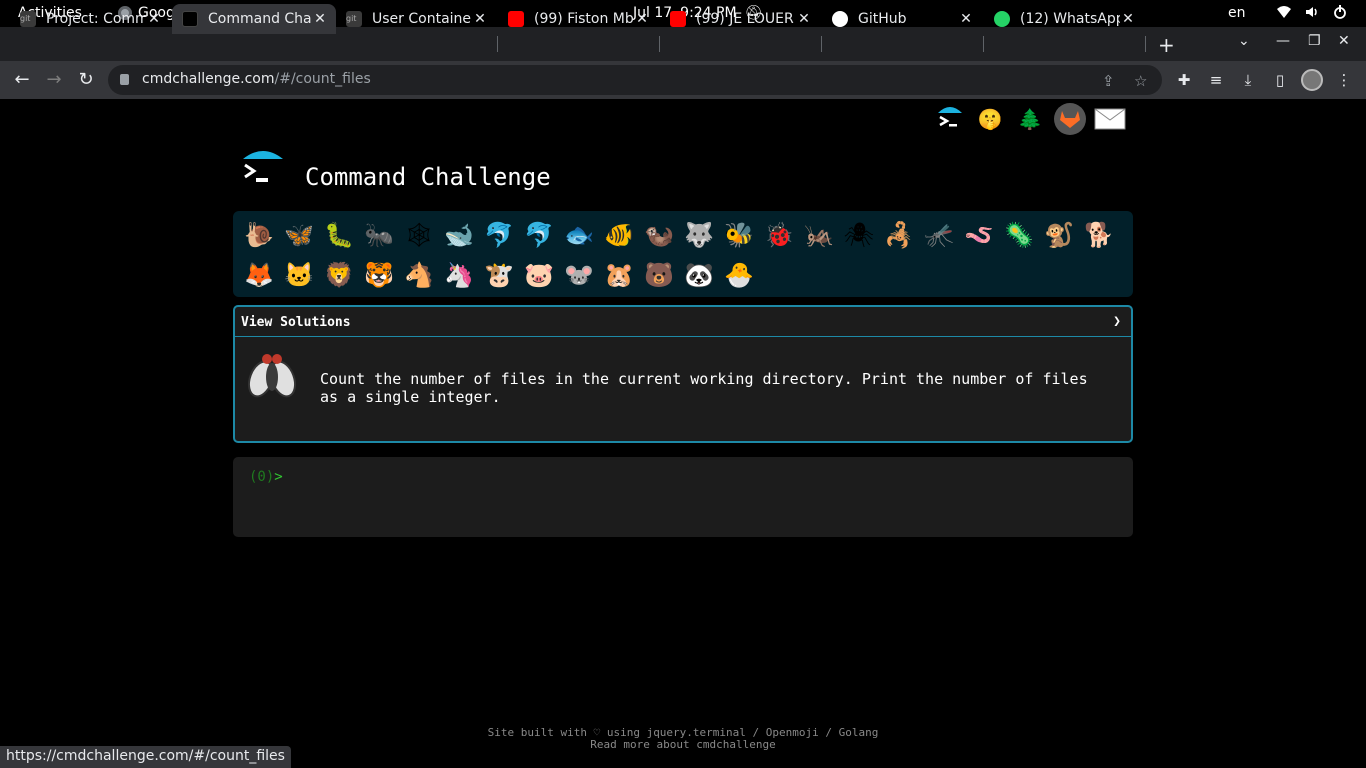 Image resolution: width=1366 pixels, height=768 pixels. Describe the element at coordinates (1340, 12) in the screenshot. I see `power-icon` at that location.